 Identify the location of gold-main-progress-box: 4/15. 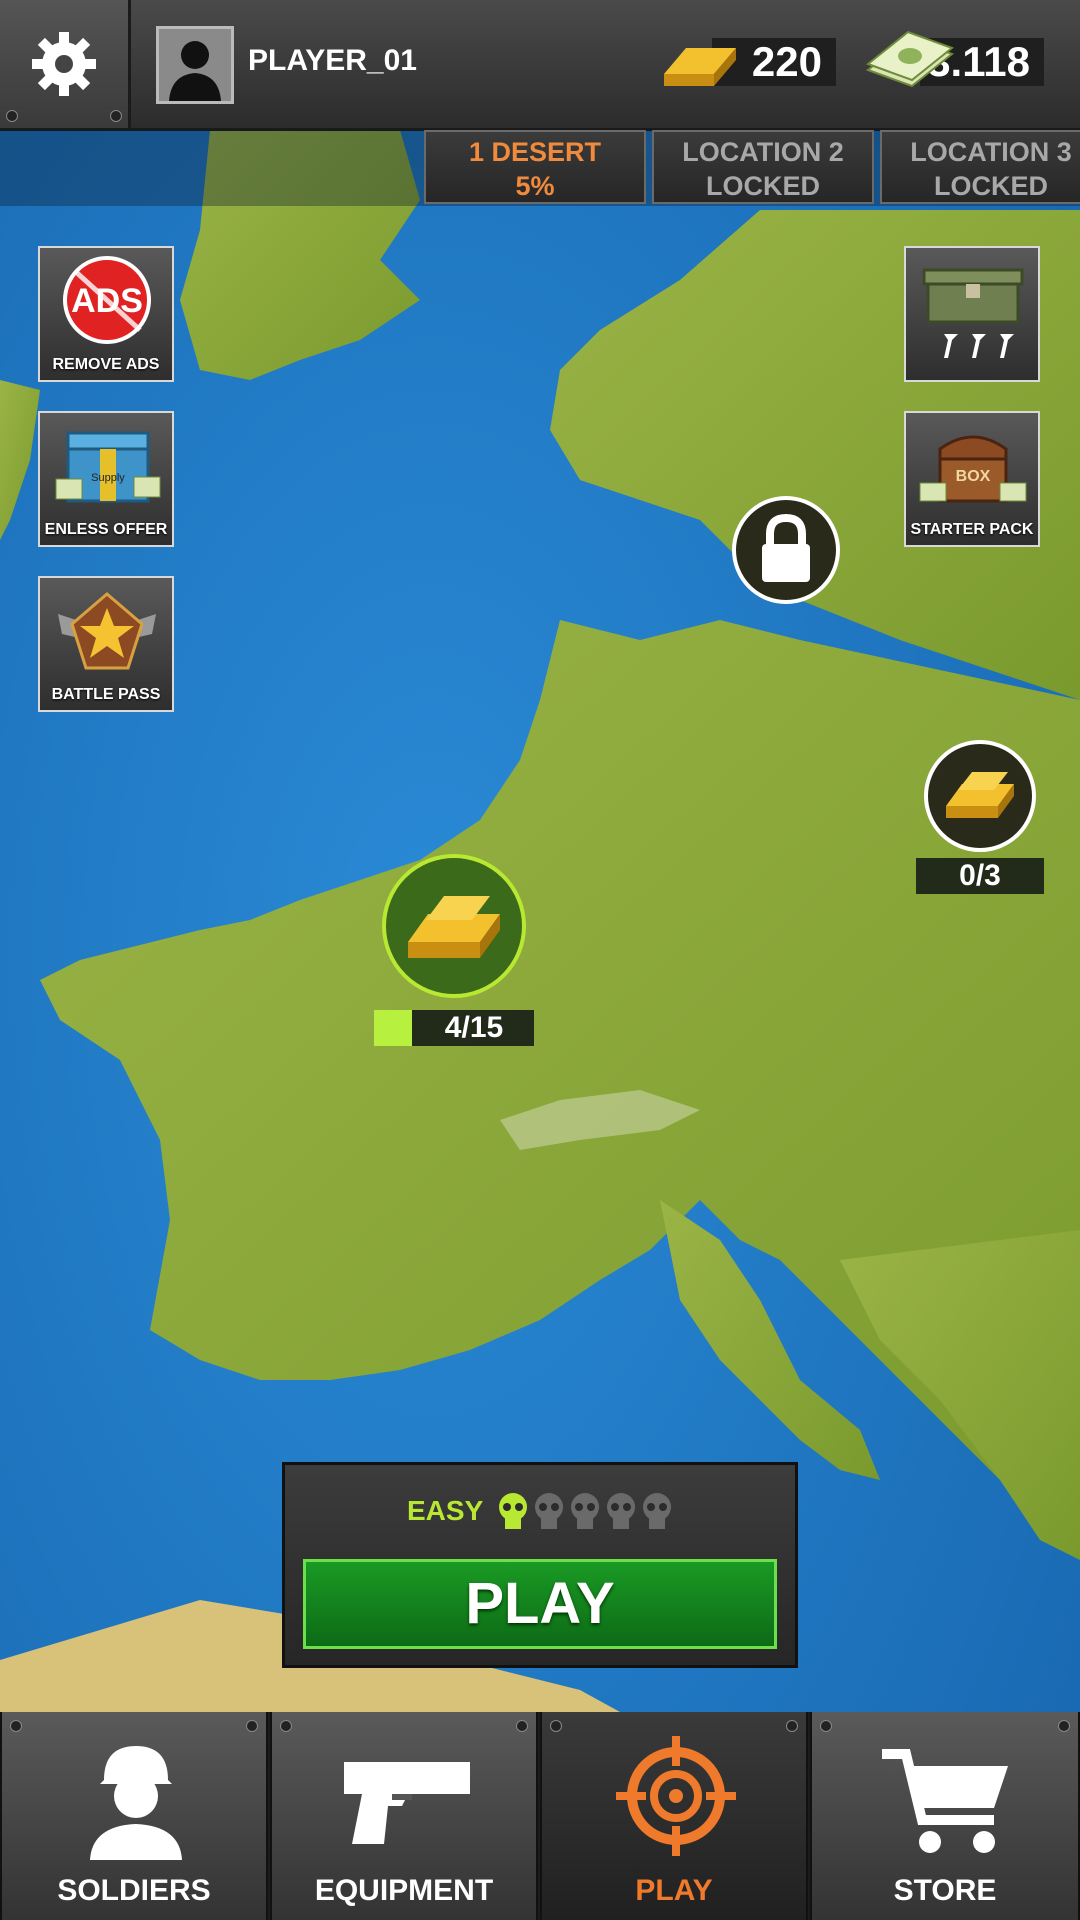
(454, 1028).